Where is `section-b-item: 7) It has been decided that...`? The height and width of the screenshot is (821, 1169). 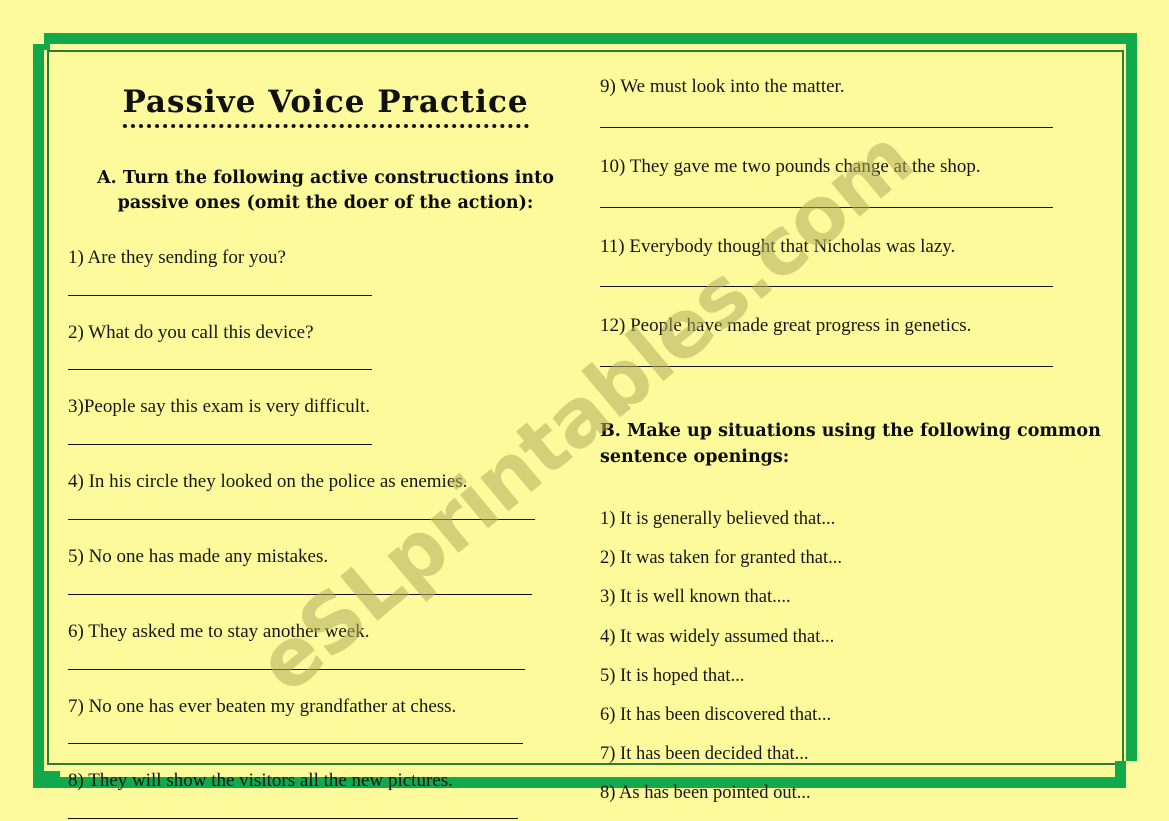 section-b-item: 7) It has been decided that... is located at coordinates (704, 754).